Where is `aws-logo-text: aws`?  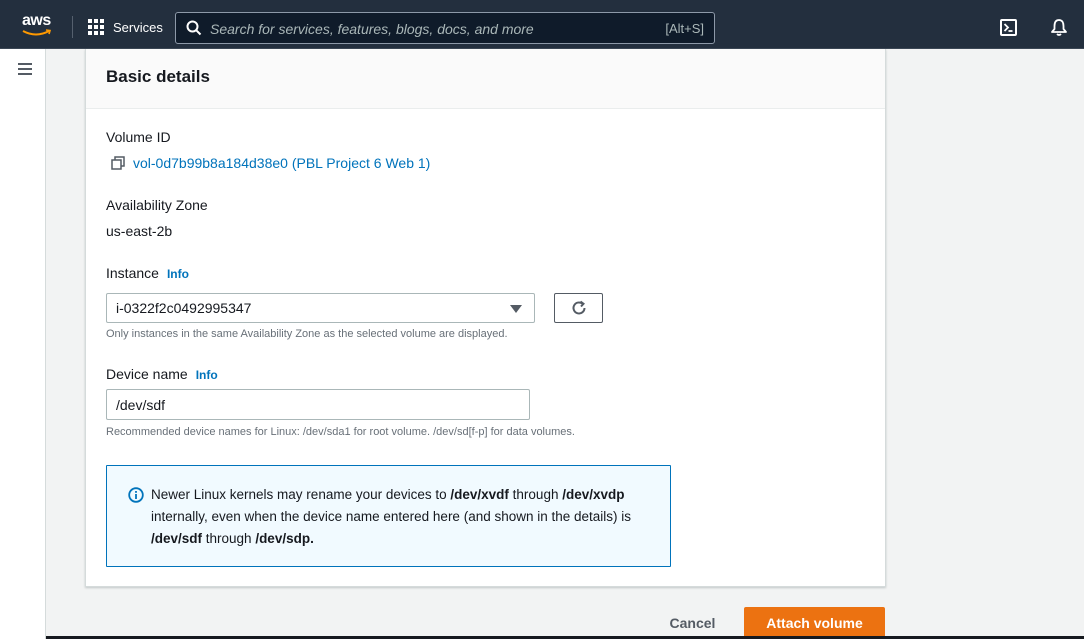
aws-logo-text: aws is located at coordinates (36, 20).